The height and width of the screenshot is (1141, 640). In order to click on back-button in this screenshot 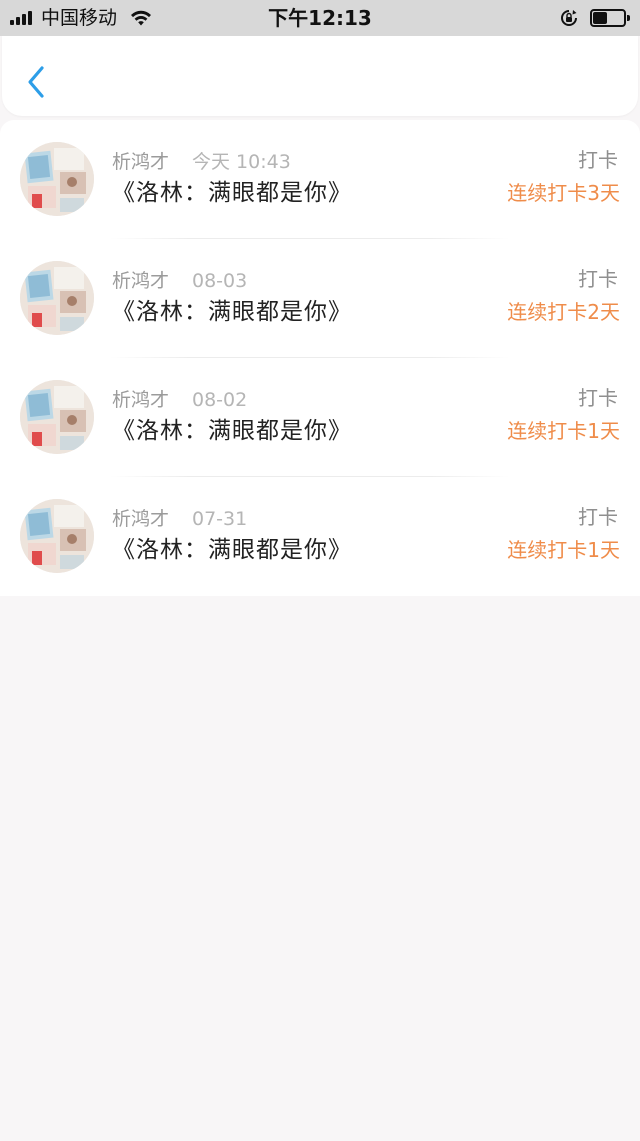, I will do `click(37, 82)`.